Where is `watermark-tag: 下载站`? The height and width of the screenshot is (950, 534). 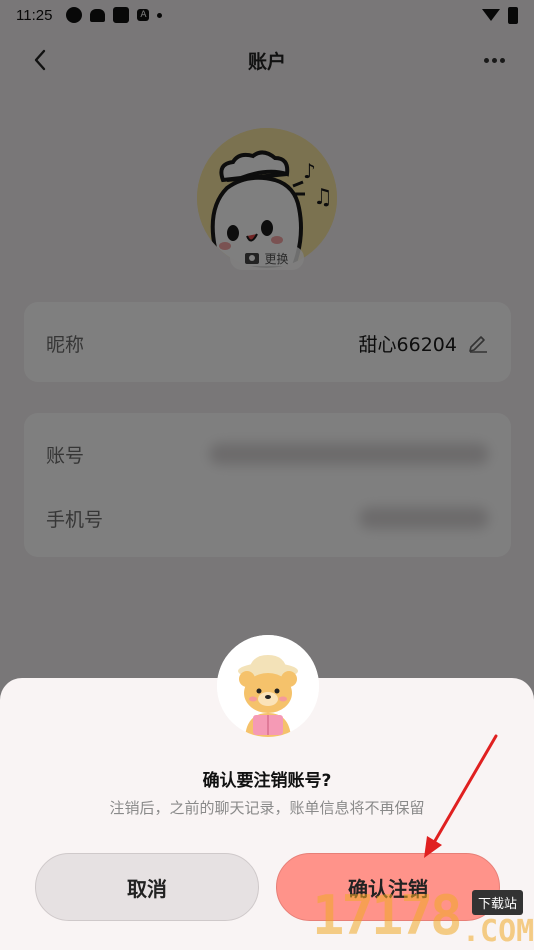 watermark-tag: 下载站 is located at coordinates (498, 902).